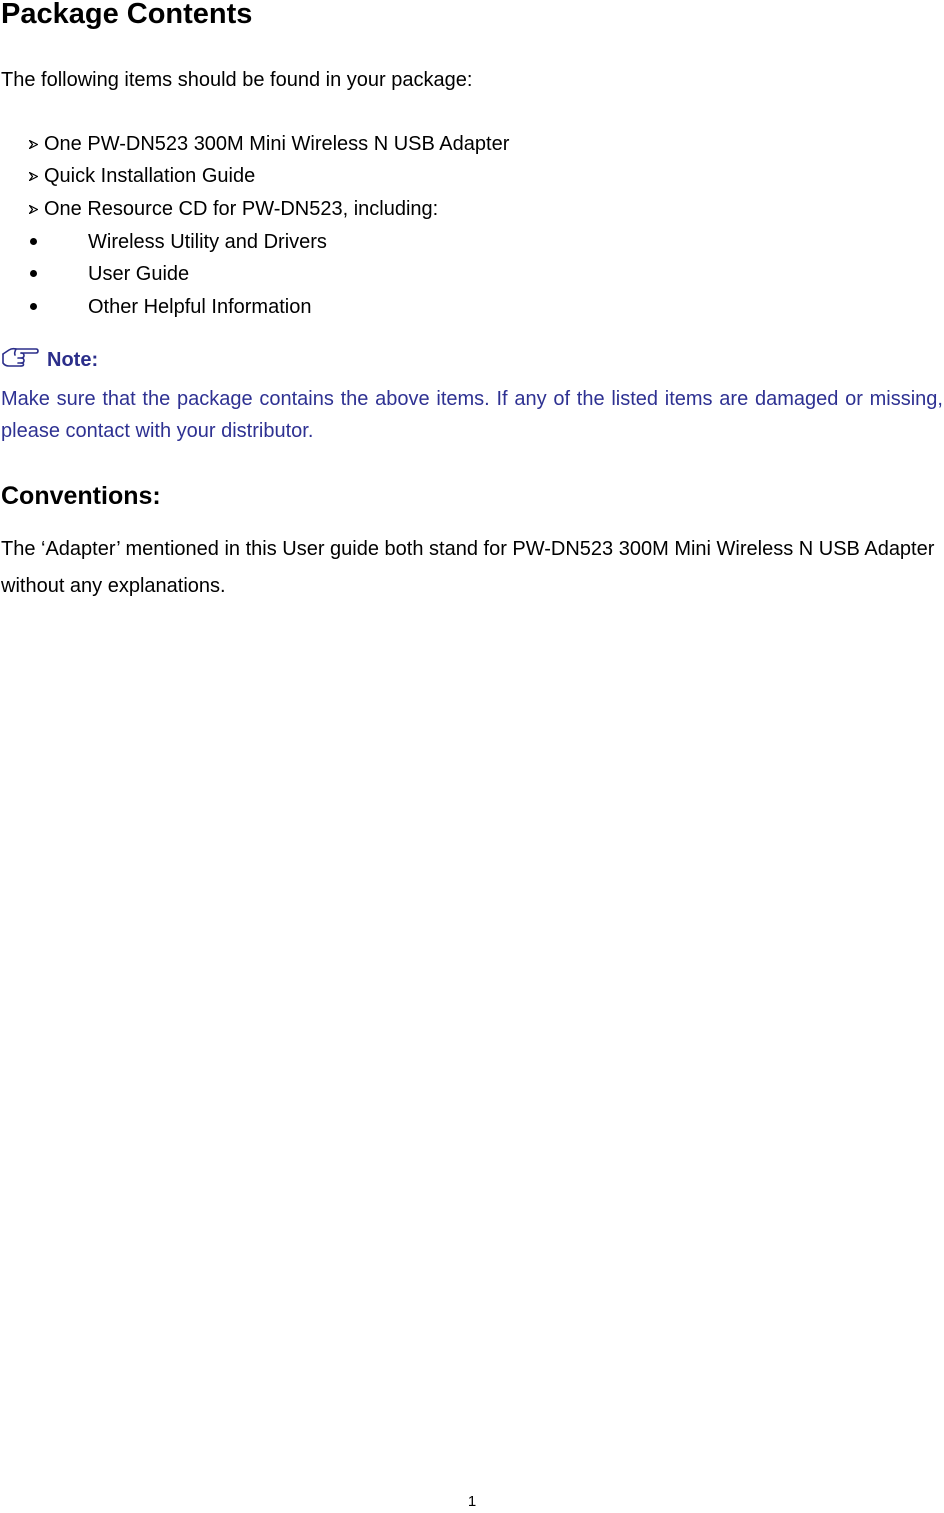 The height and width of the screenshot is (1513, 944). I want to click on list-item-label: Wireless Utility and Drivers, so click(207, 242).